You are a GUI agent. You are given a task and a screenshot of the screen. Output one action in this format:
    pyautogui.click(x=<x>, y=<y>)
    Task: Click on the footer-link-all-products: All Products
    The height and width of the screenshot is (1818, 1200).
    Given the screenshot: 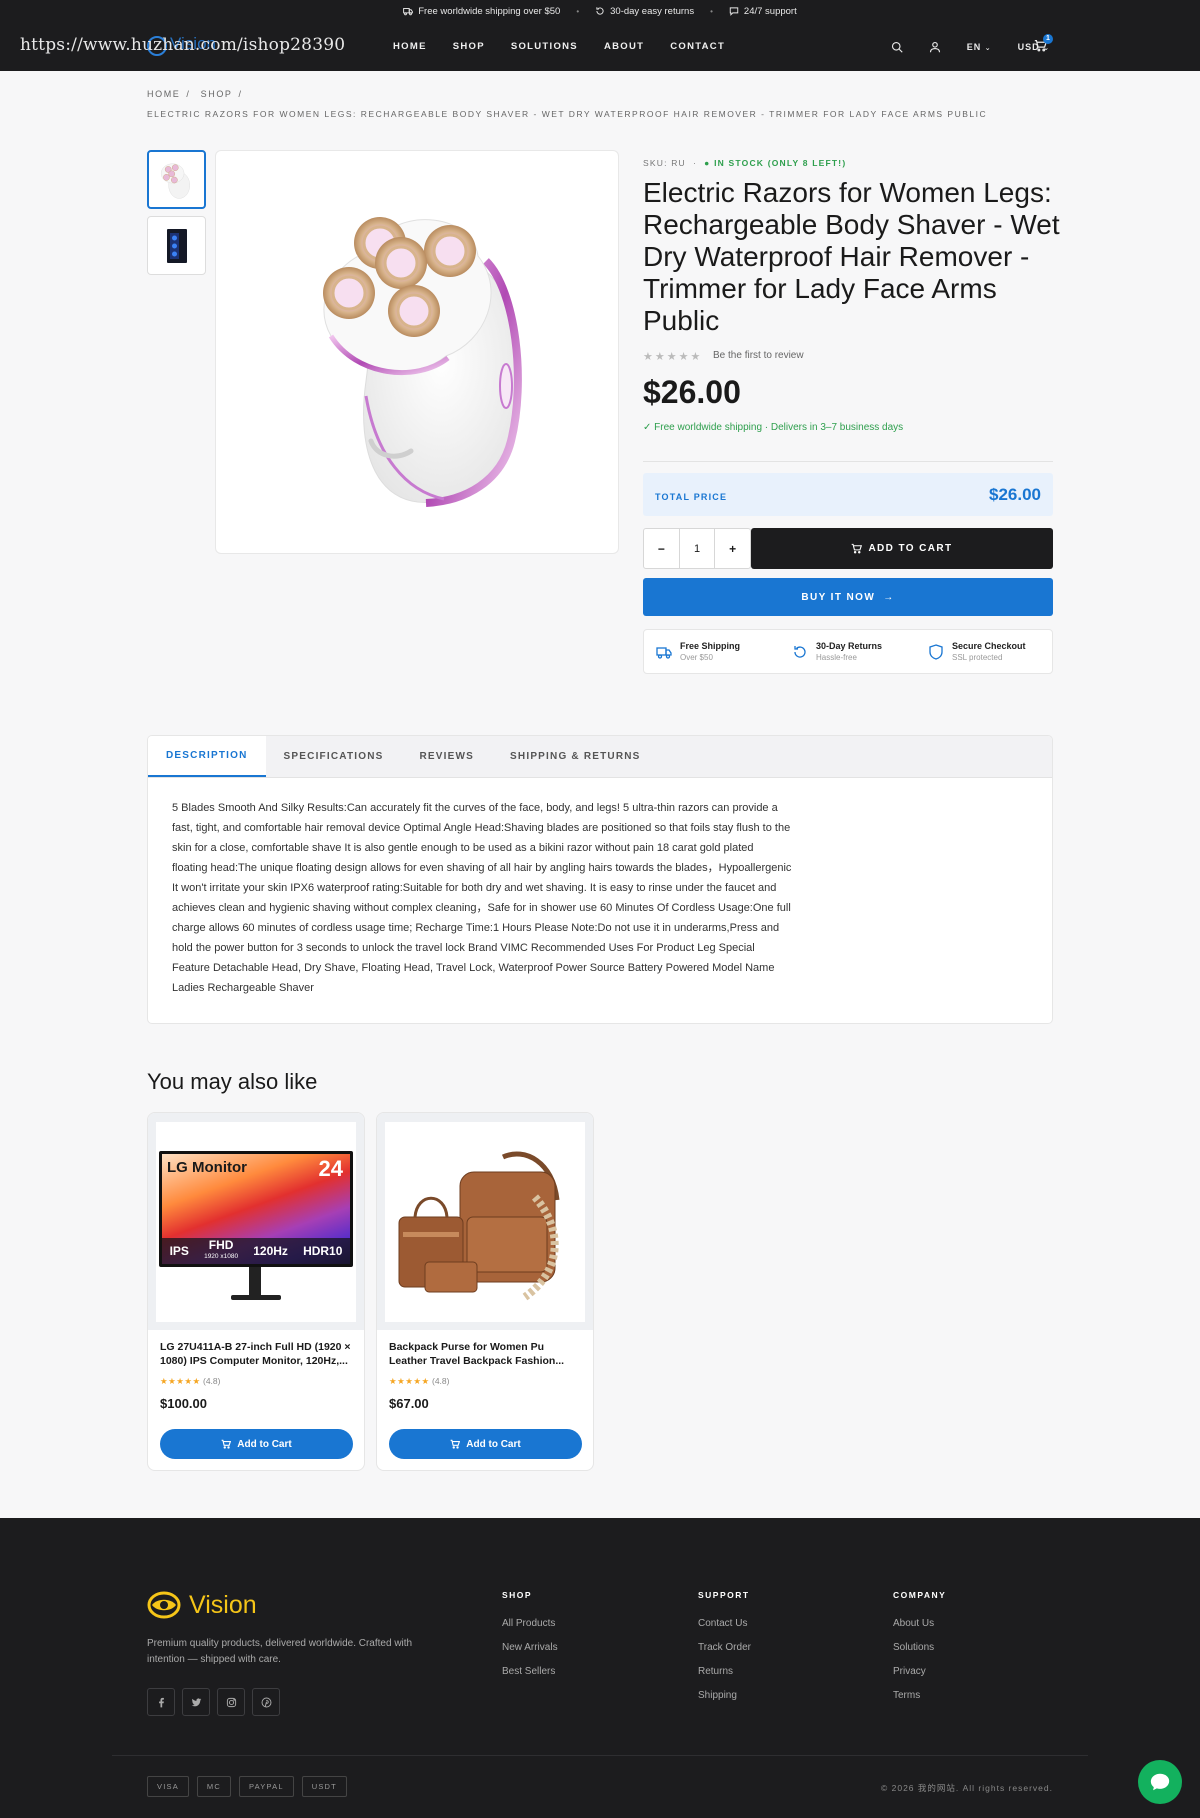 What is the action you would take?
    pyautogui.click(x=530, y=1623)
    